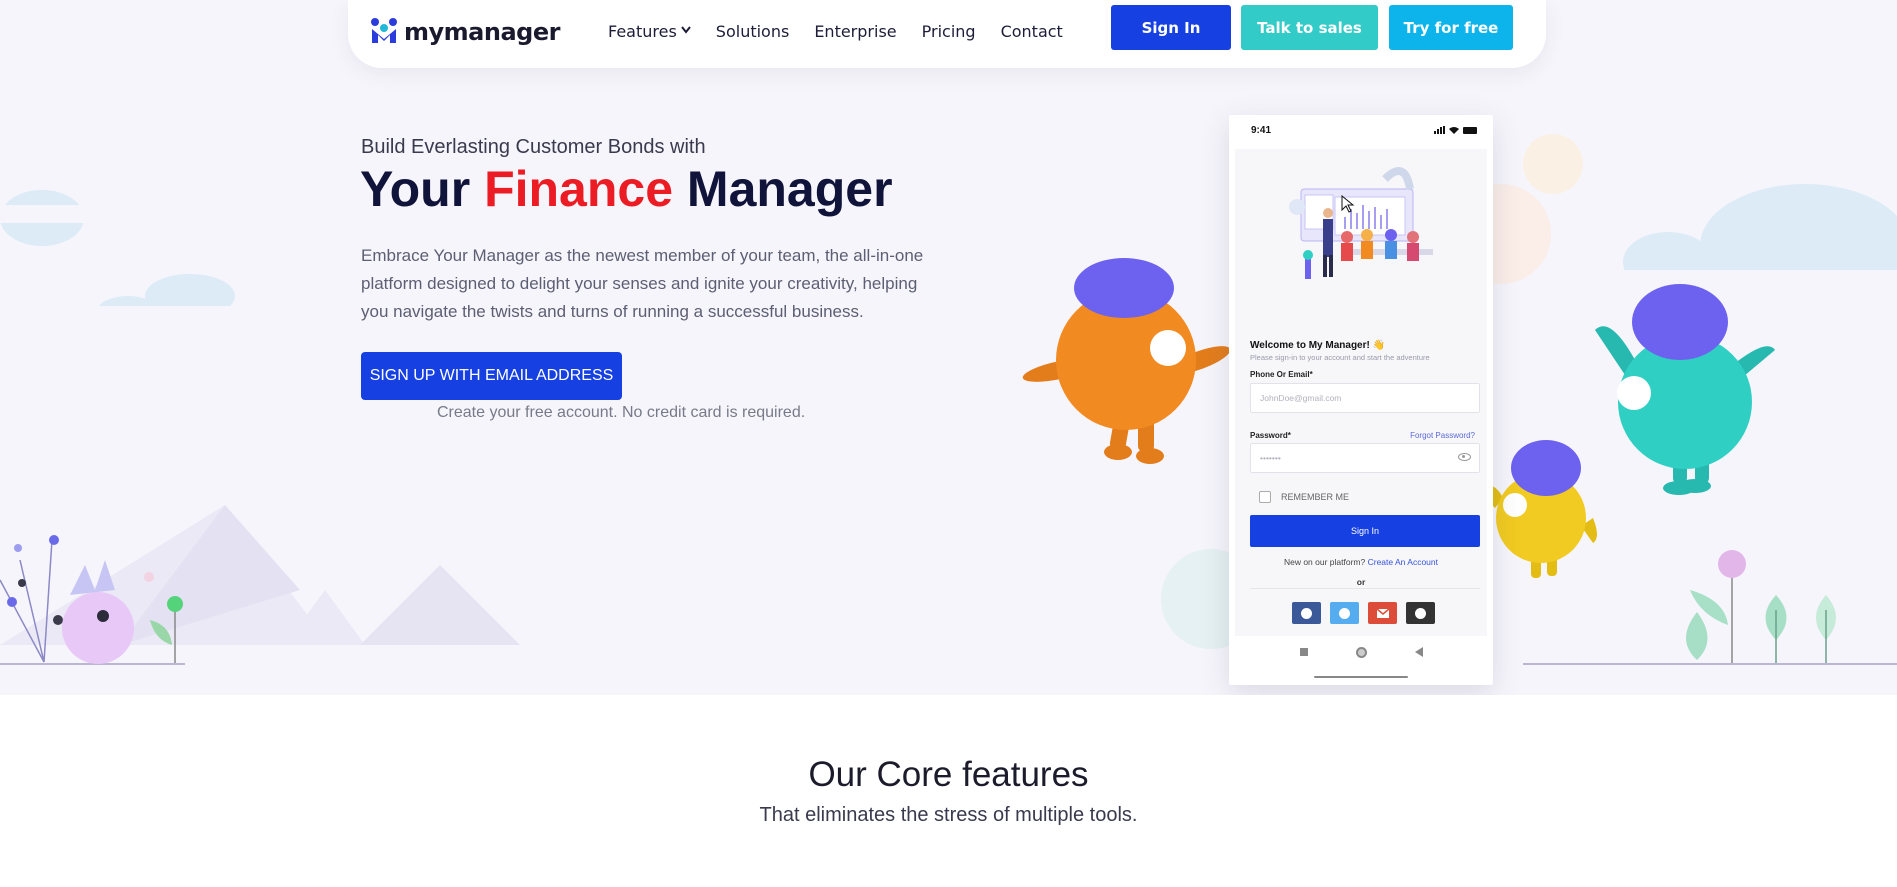 This screenshot has height=887, width=1897. What do you see at coordinates (1536, 509) in the screenshot?
I see `yellow-mascot-illustration` at bounding box center [1536, 509].